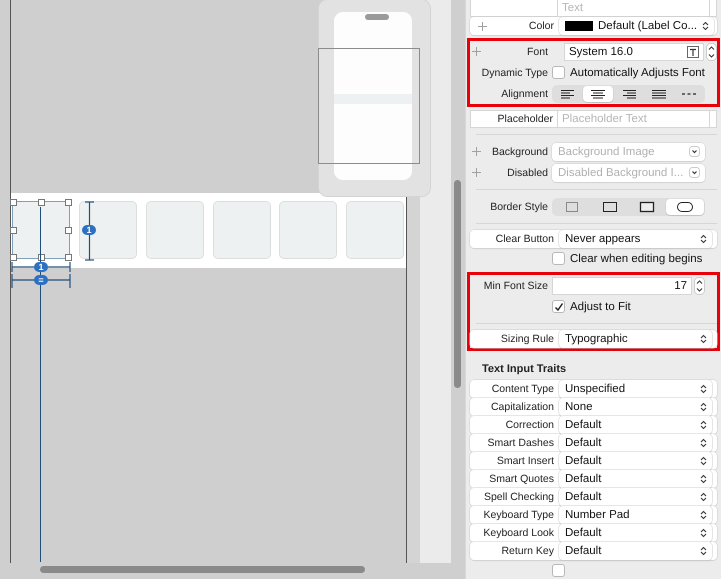 The width and height of the screenshot is (721, 579). What do you see at coordinates (89, 231) in the screenshot?
I see `height-constraint` at bounding box center [89, 231].